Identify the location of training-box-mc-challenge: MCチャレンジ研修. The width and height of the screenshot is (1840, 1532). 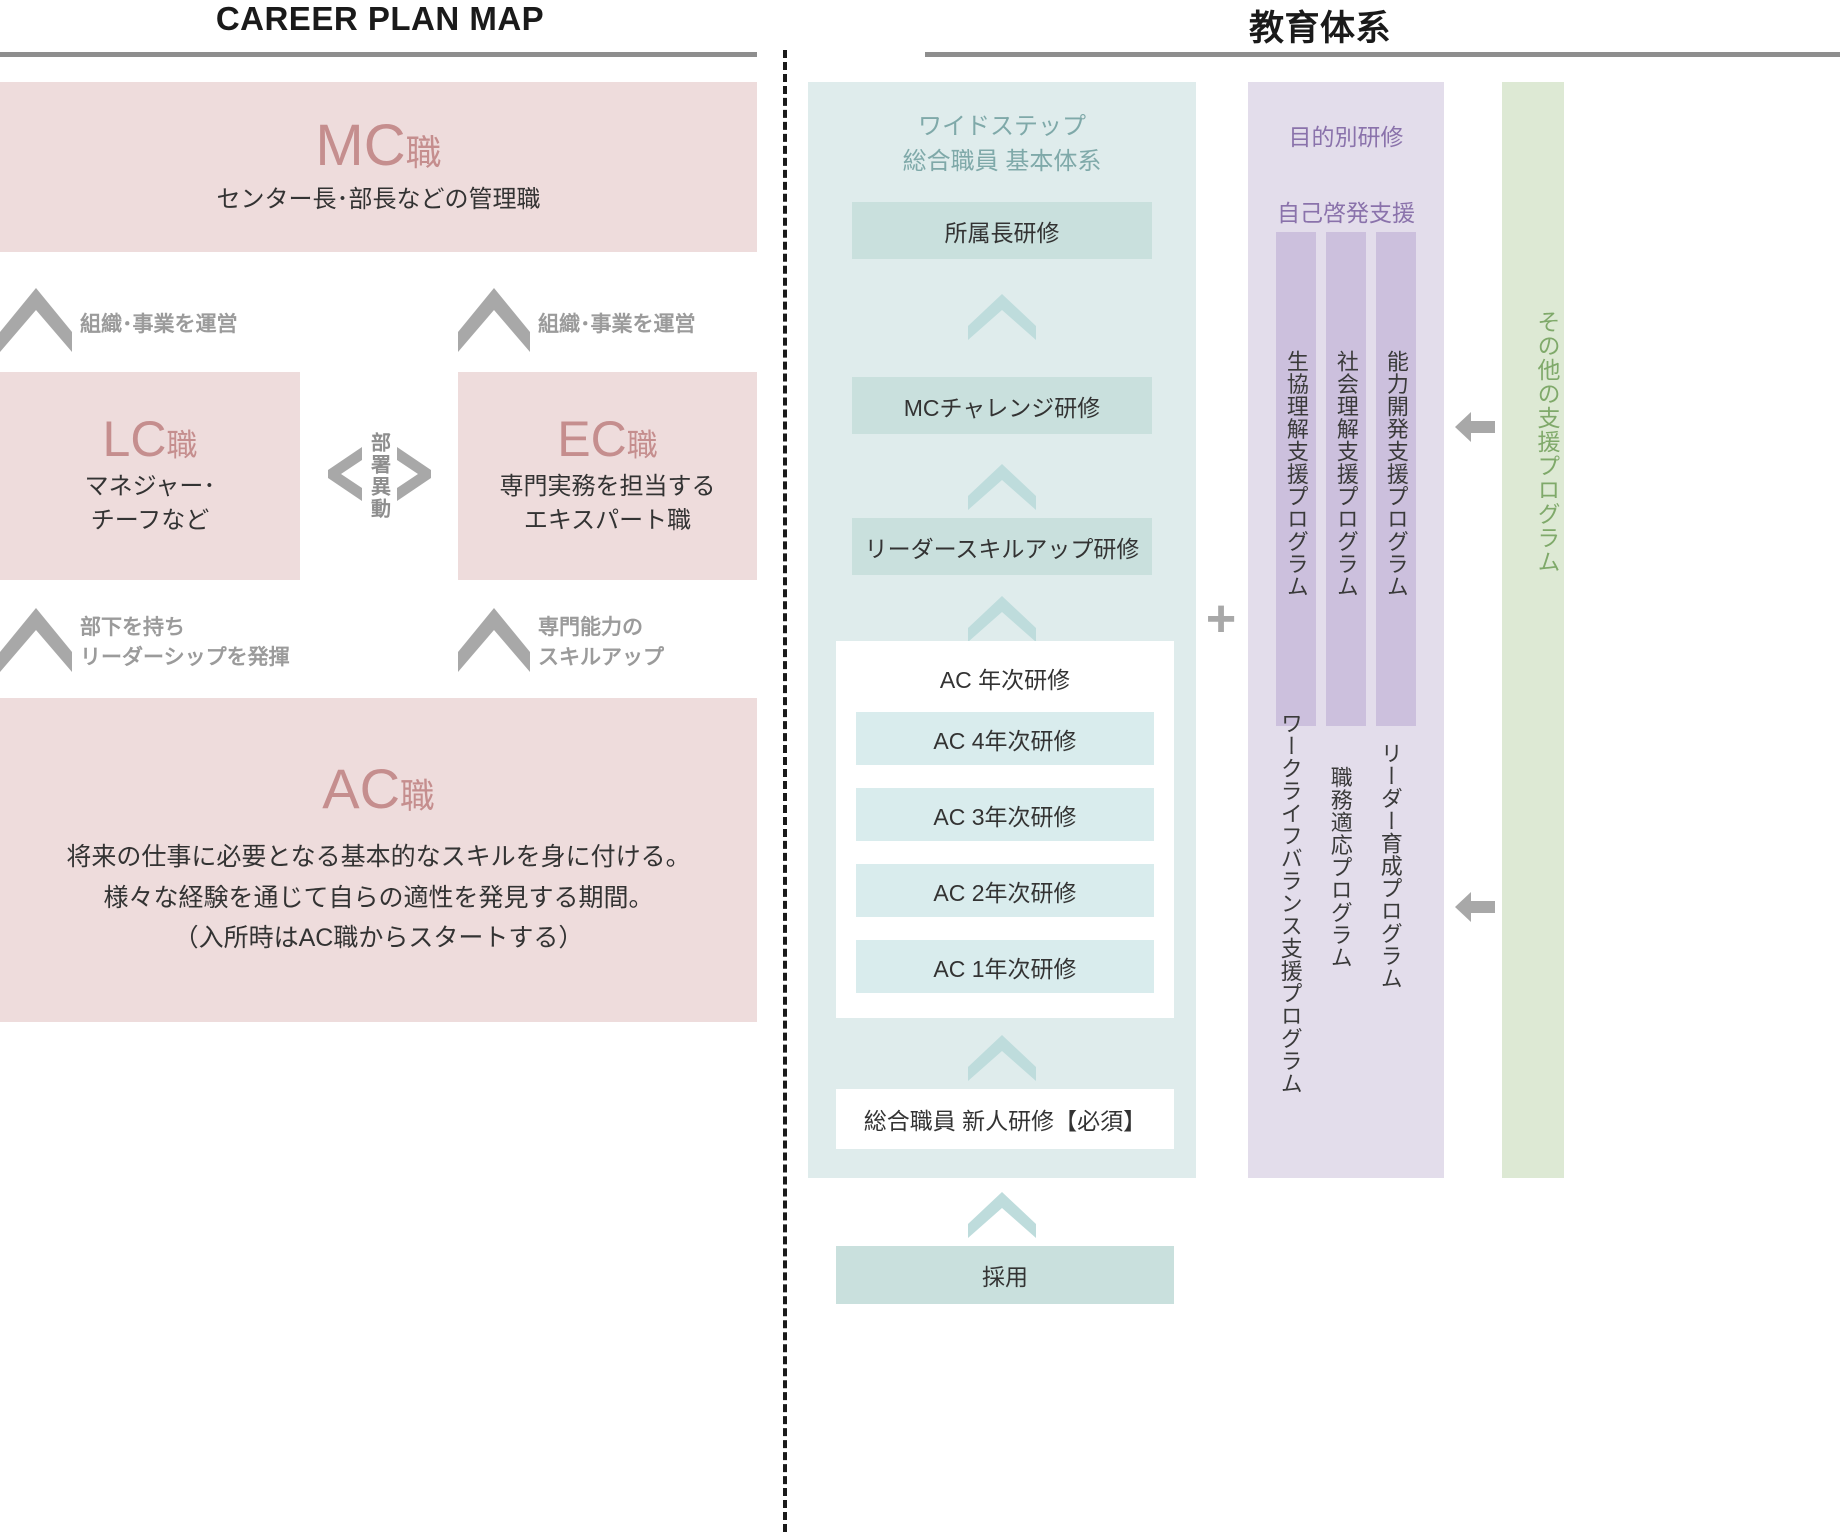
(1002, 405).